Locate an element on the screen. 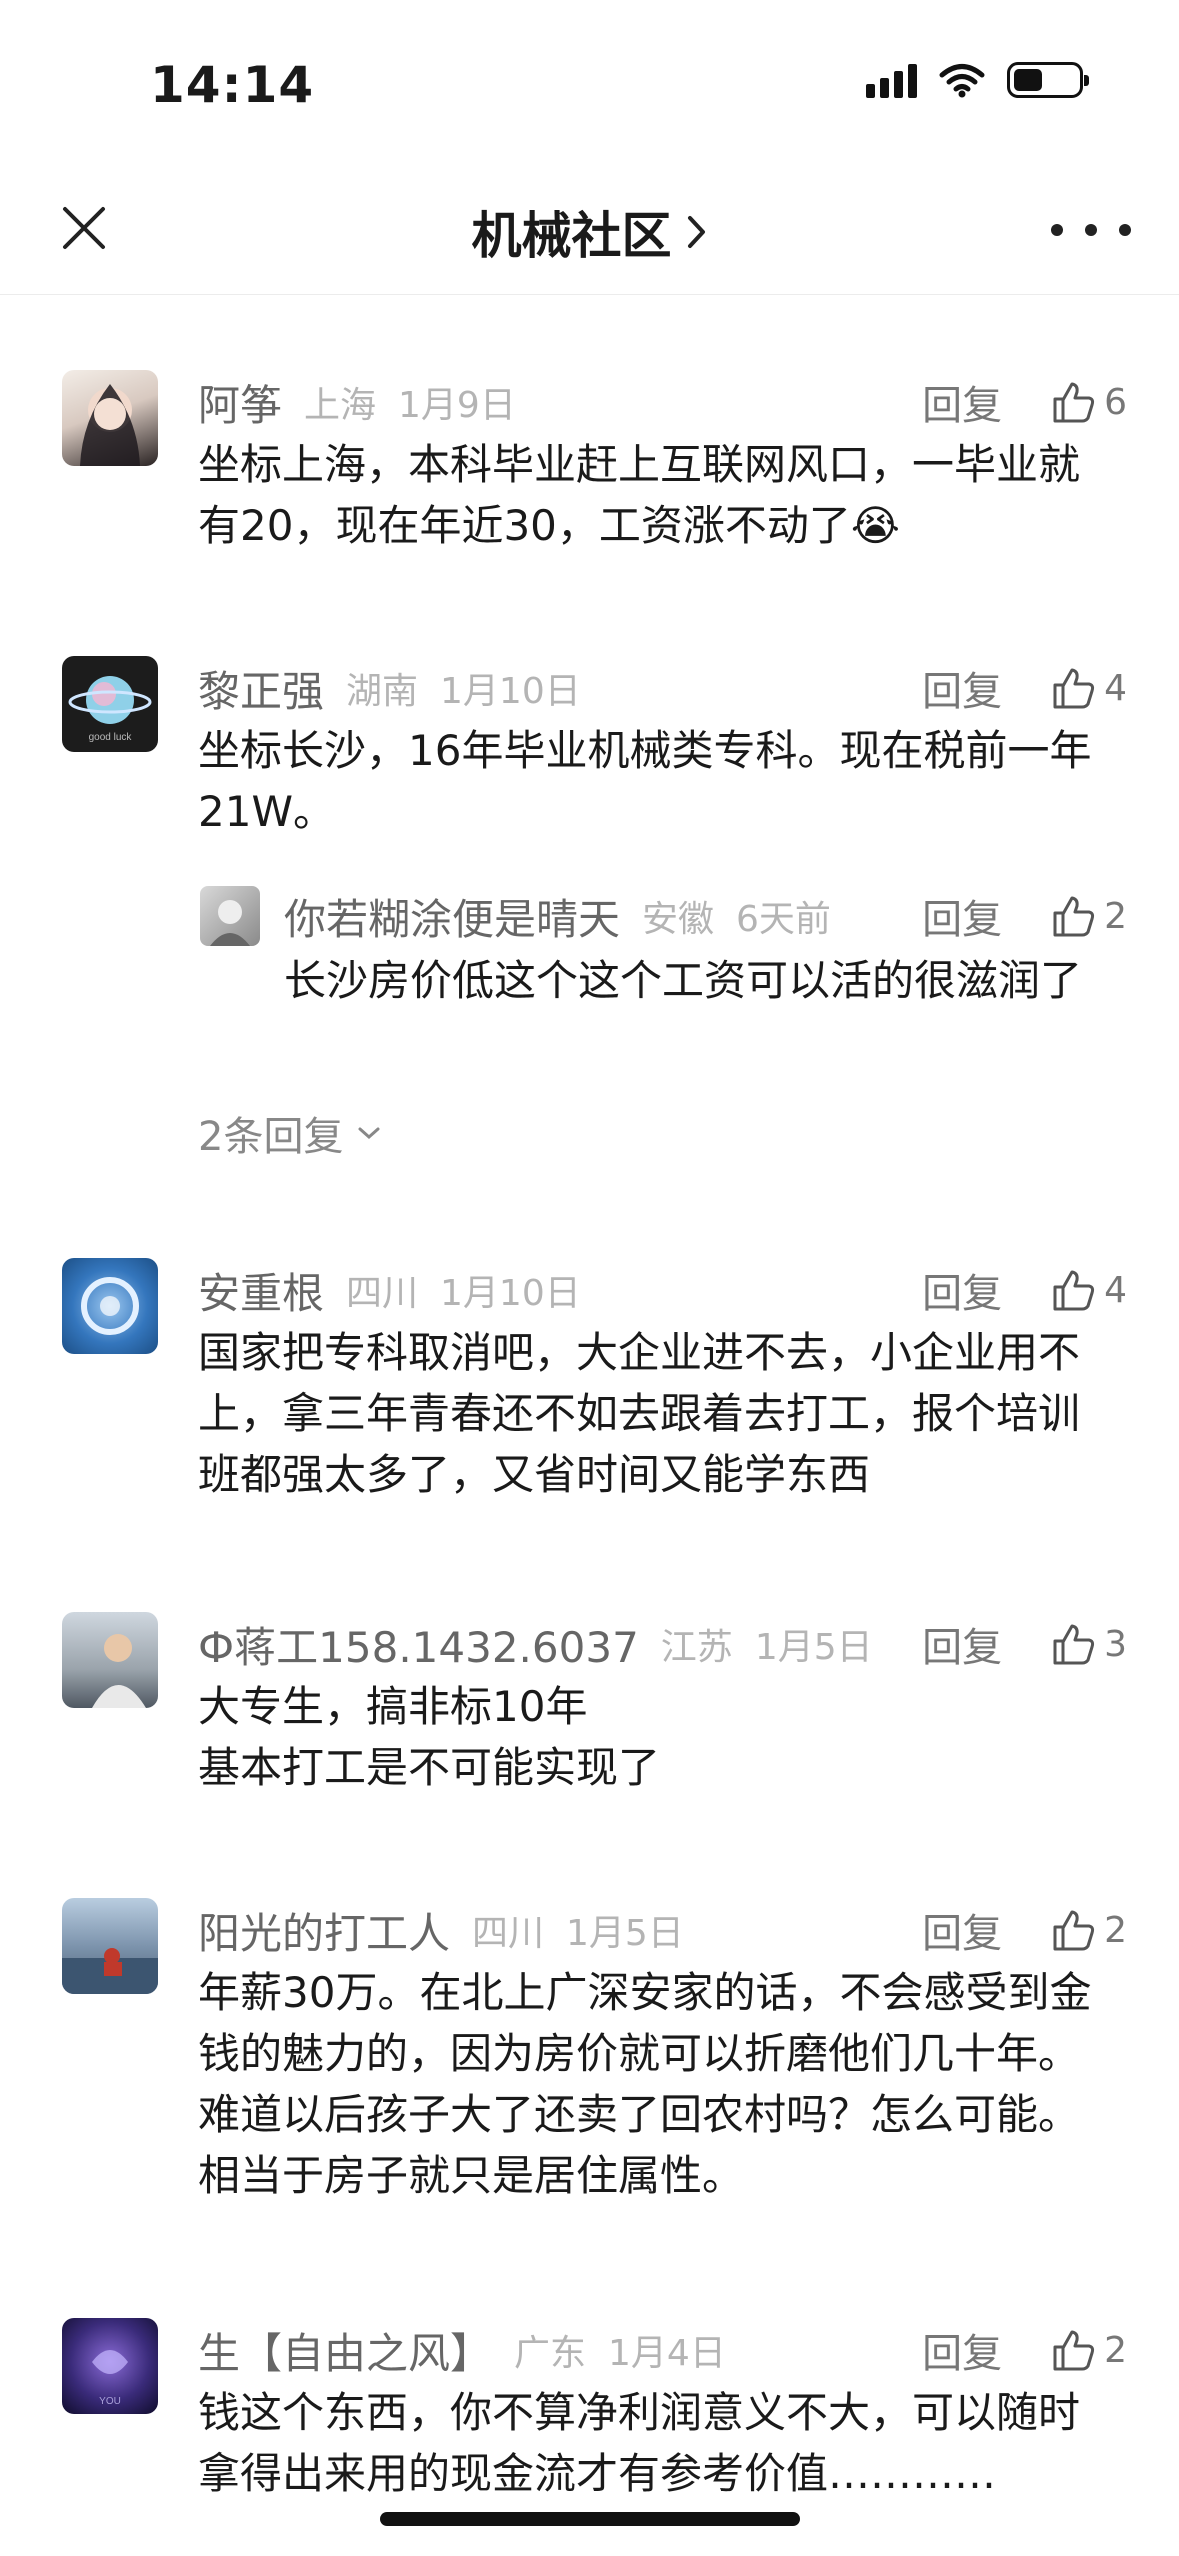 Image resolution: width=1179 pixels, height=2556 pixels. battery-icon is located at coordinates (1048, 80).